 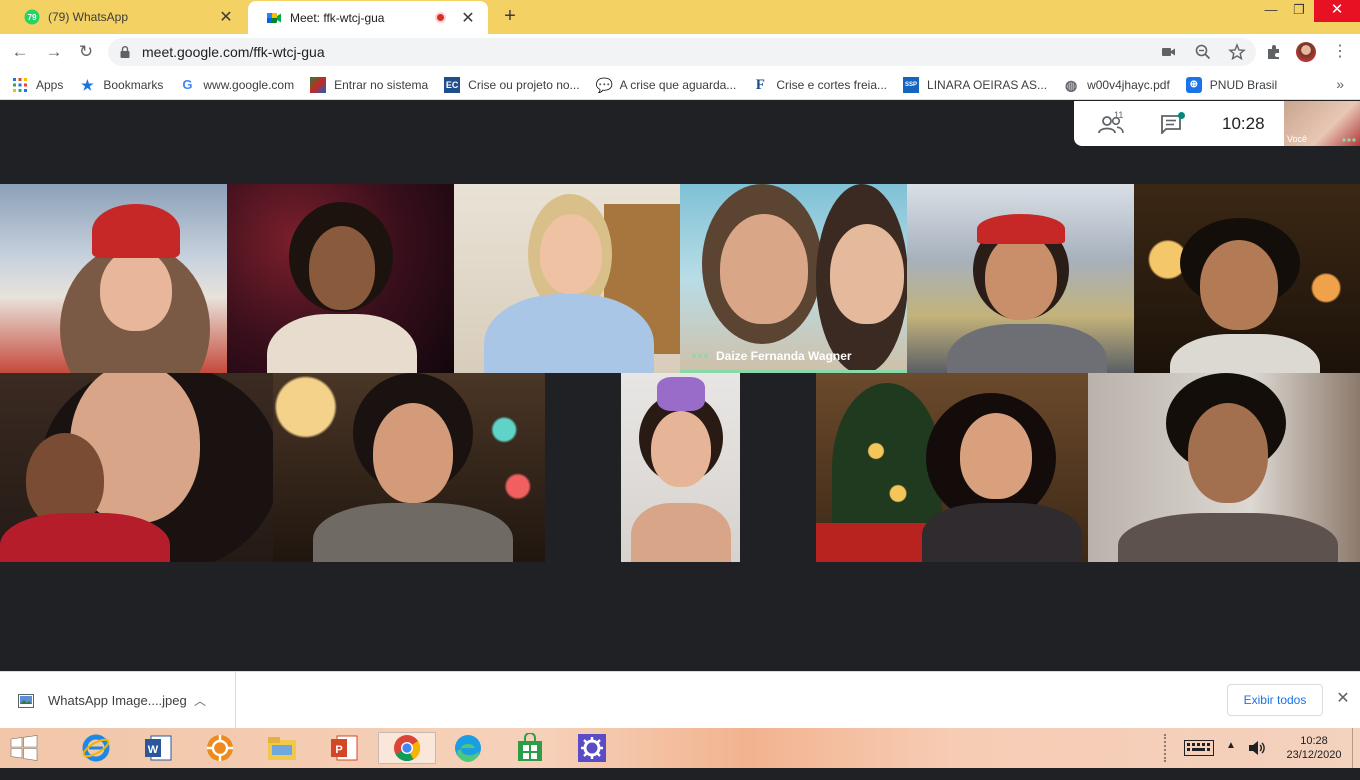 I want to click on start-button, so click(x=24, y=748).